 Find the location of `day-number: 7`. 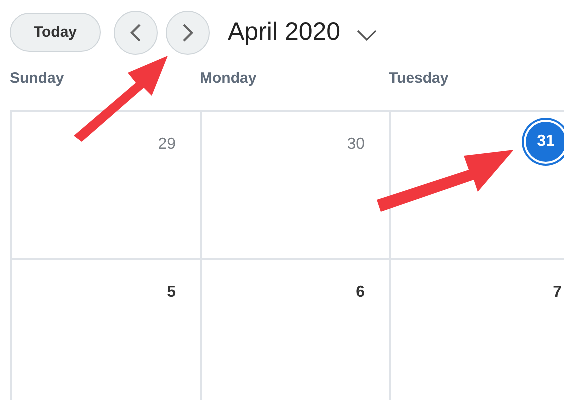

day-number: 7 is located at coordinates (557, 293).